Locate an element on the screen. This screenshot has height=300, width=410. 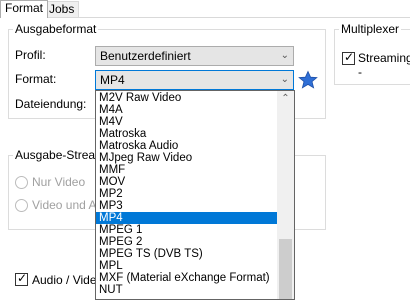
format-item: MP3 is located at coordinates (187, 206).